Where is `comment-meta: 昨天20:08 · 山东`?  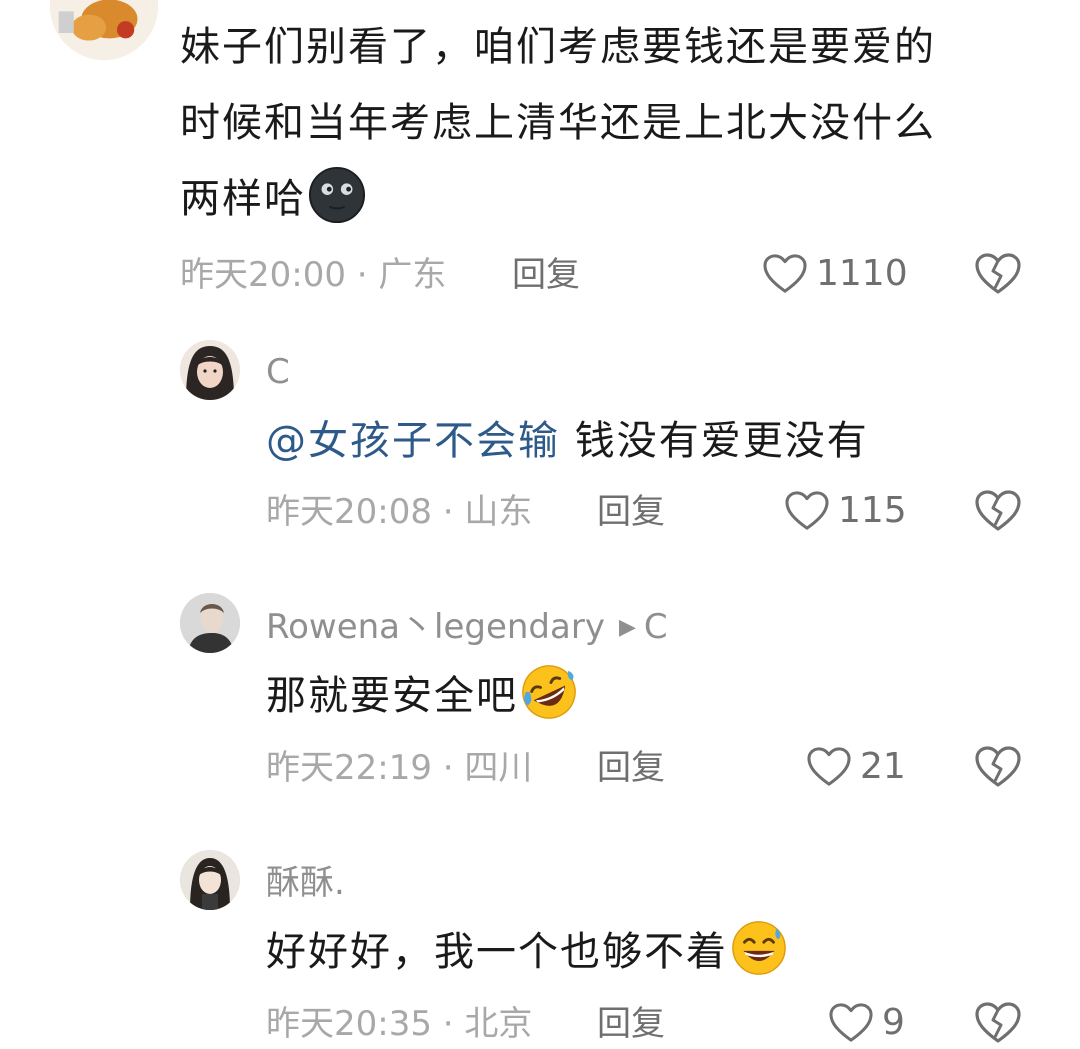
comment-meta: 昨天20:08 · 山东 is located at coordinates (399, 512).